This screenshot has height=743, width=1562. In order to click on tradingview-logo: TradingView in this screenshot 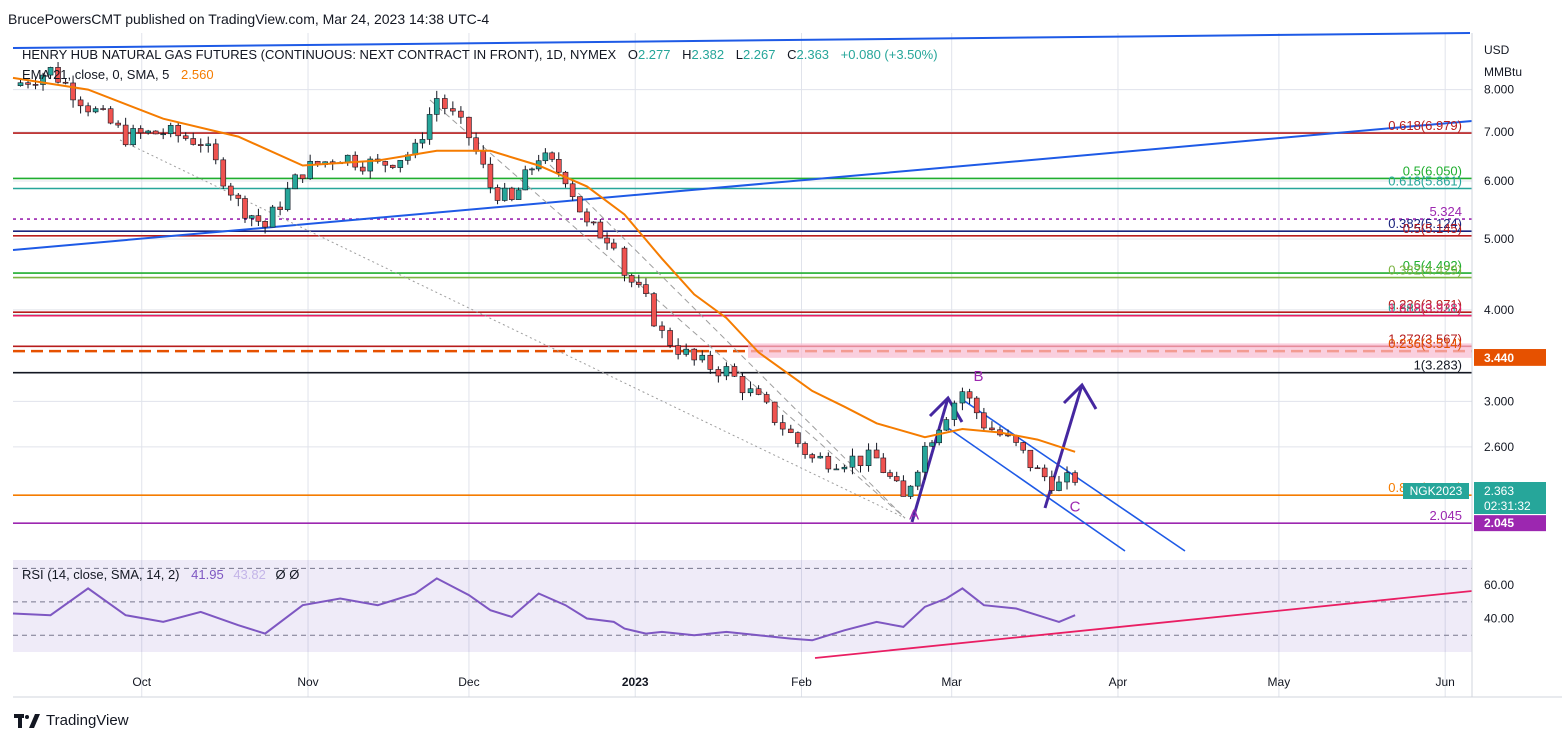, I will do `click(71, 720)`.